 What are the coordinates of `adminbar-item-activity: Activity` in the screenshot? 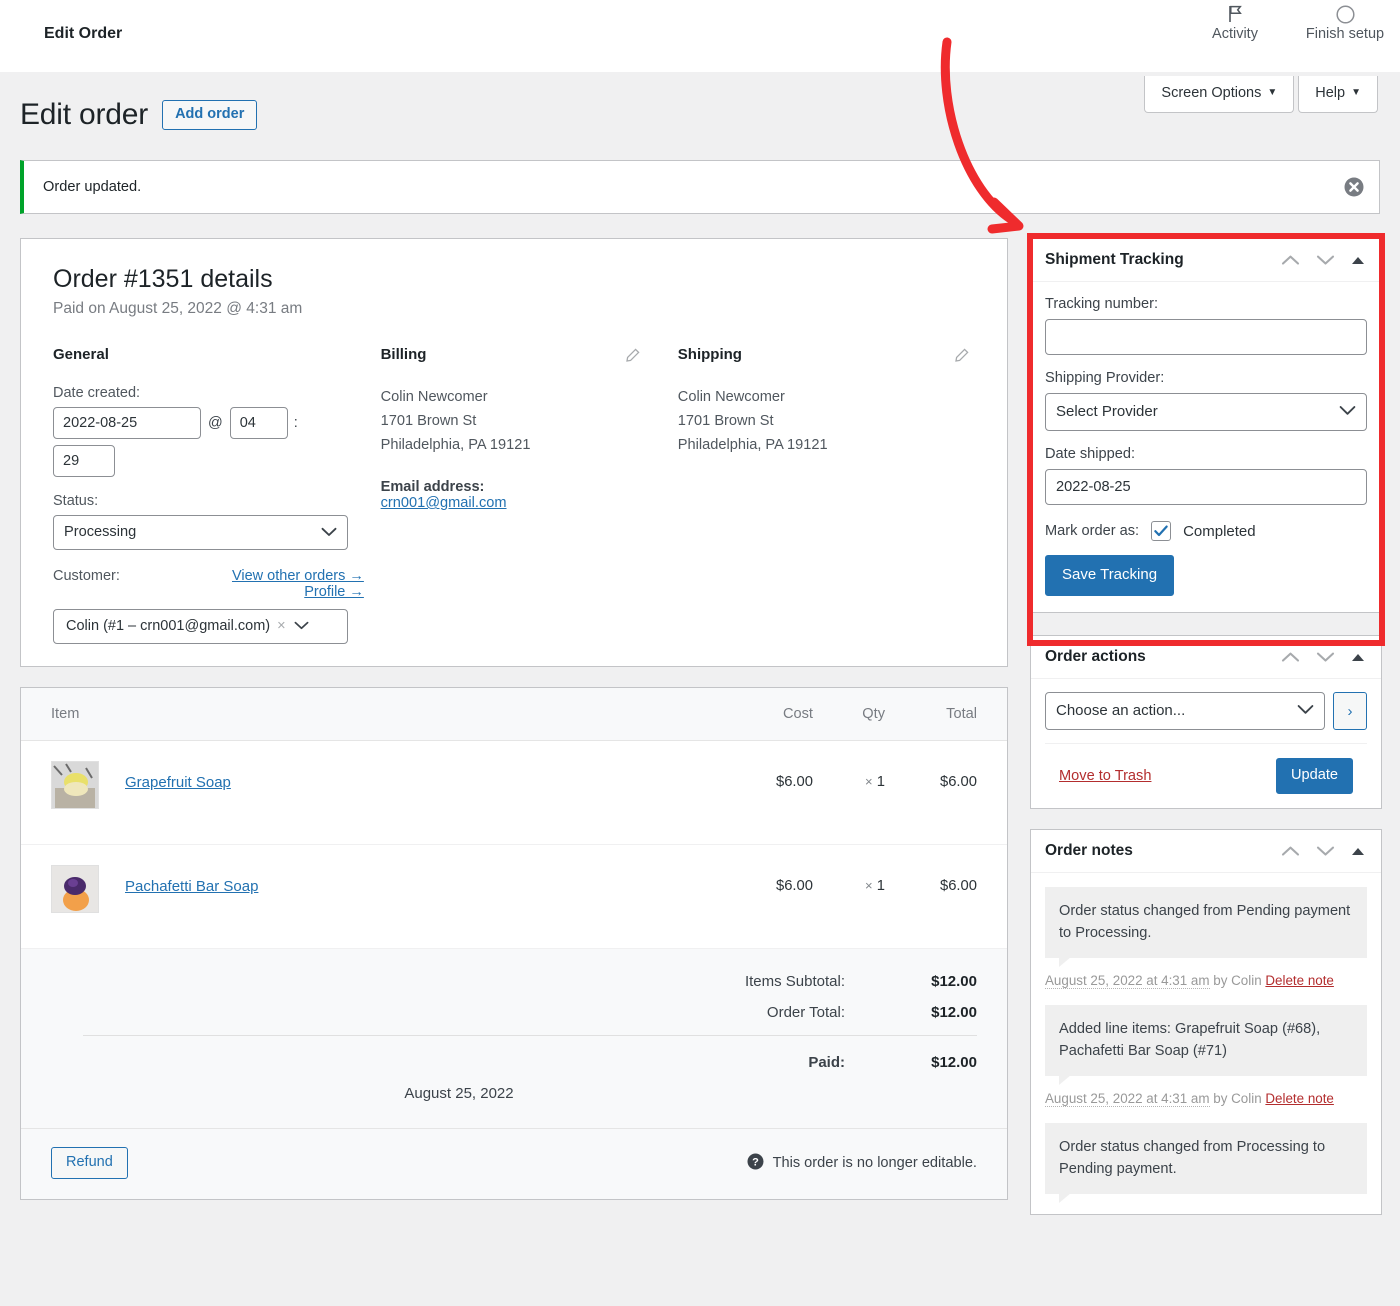 It's located at (1235, 23).